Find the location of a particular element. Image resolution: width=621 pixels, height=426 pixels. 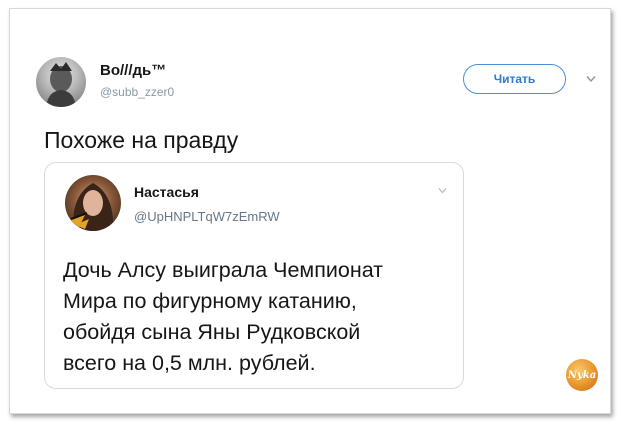

author-name: Bo///дь™ is located at coordinates (133, 70).